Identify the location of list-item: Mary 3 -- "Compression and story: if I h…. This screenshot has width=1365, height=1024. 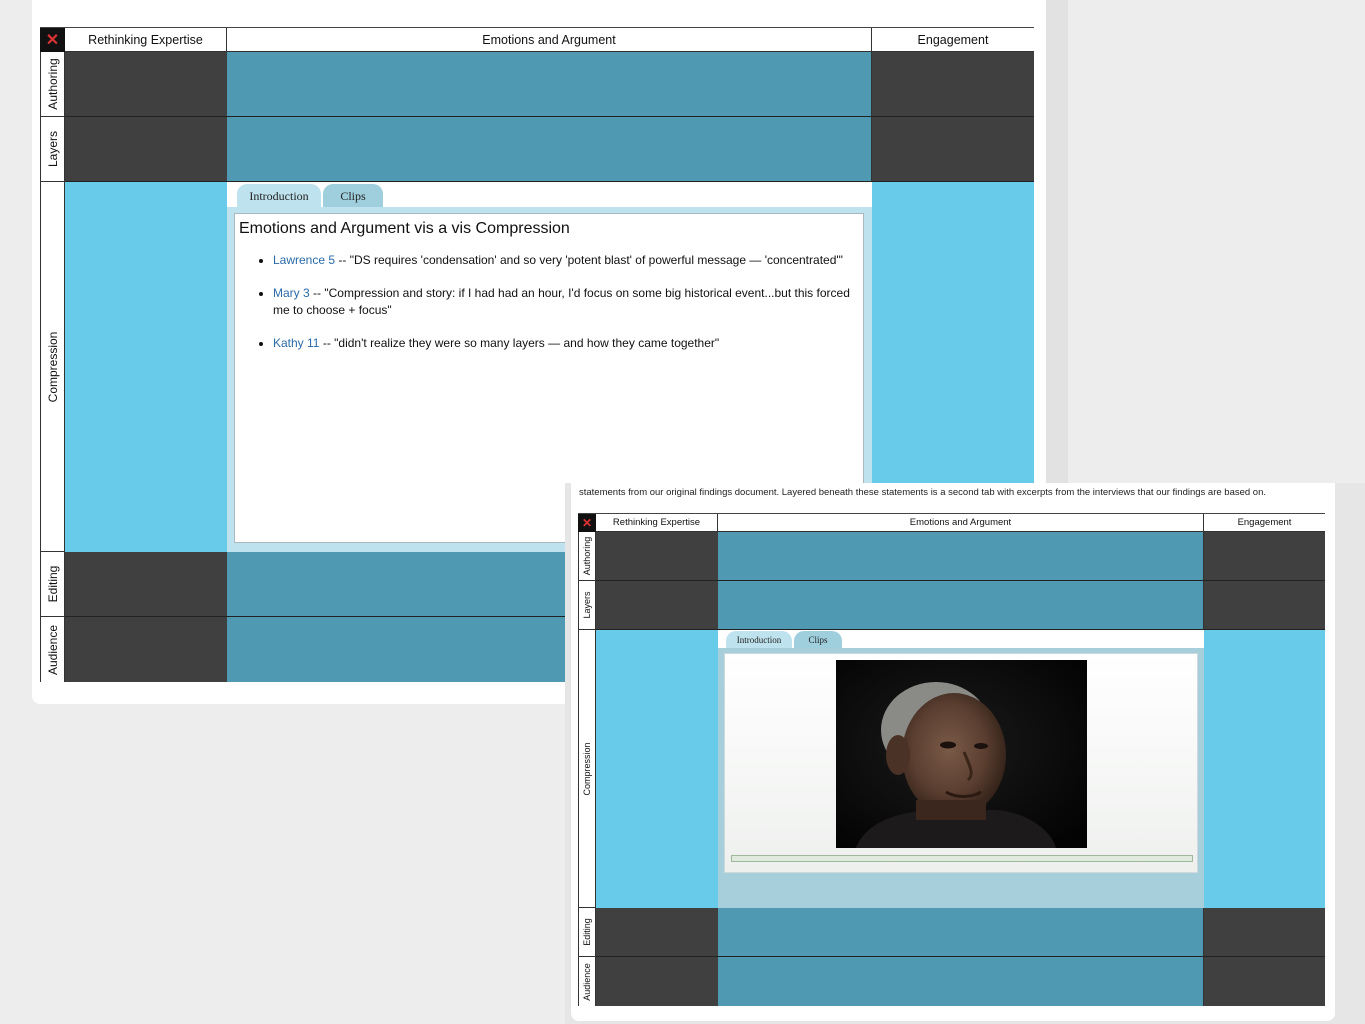
(568, 302).